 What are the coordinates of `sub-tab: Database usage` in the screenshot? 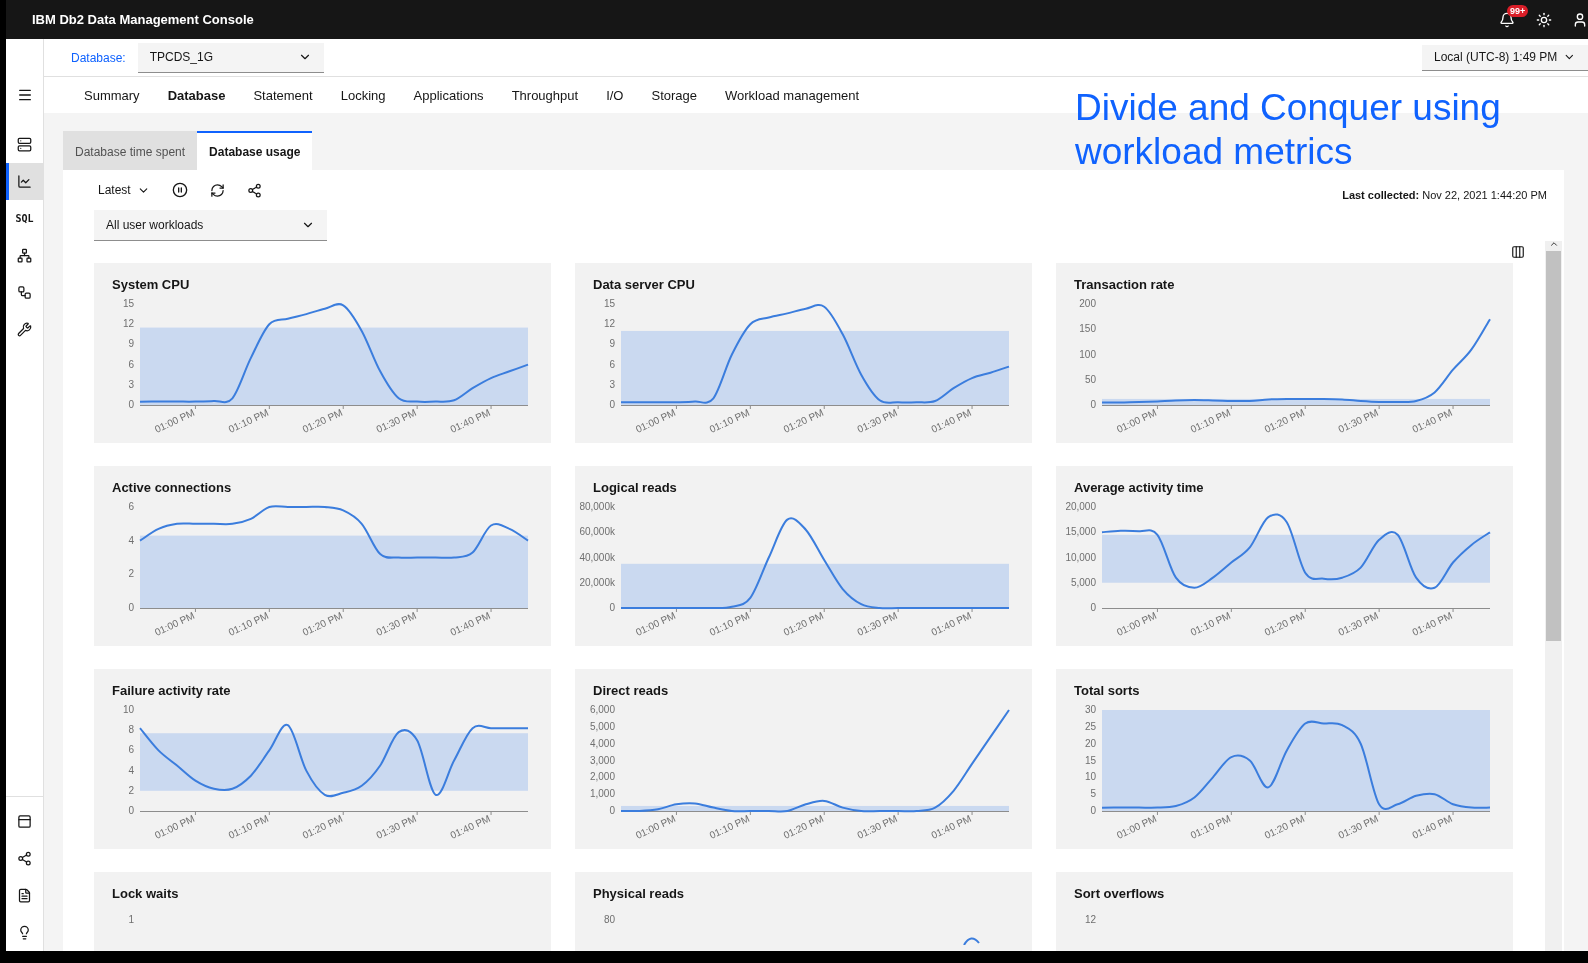 It's located at (255, 150).